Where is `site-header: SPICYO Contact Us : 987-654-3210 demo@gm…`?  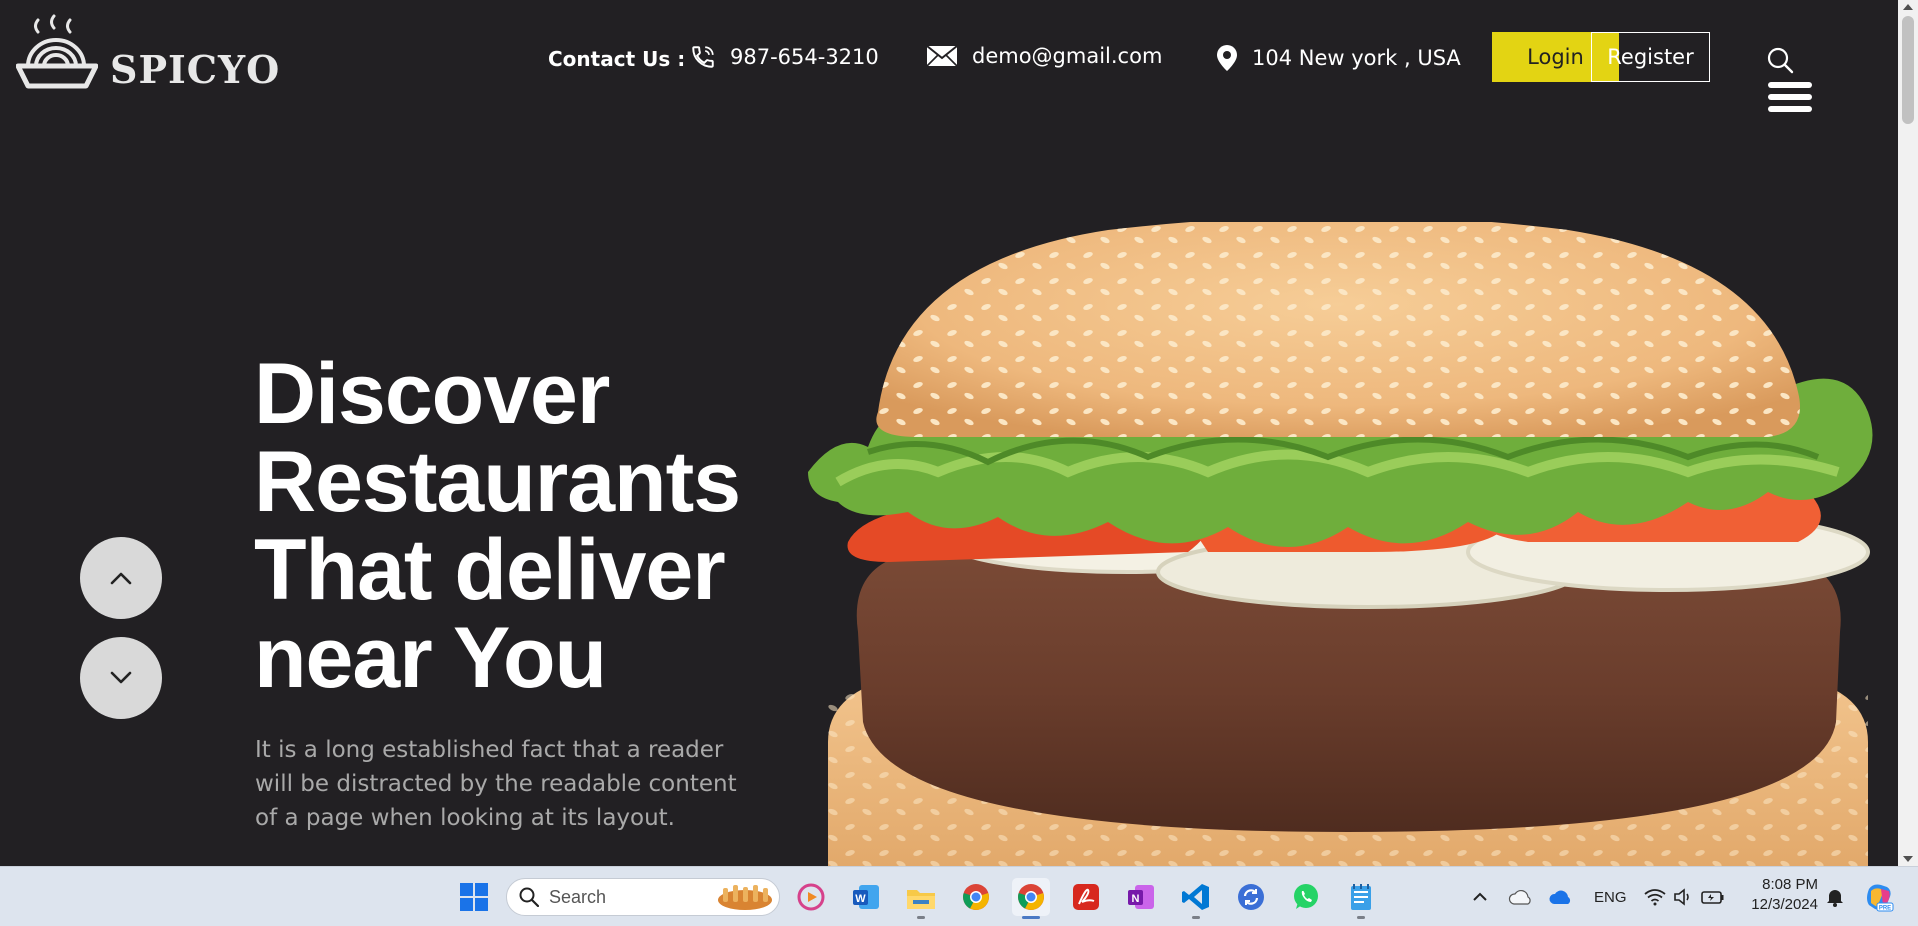 site-header: SPICYO Contact Us : 987-654-3210 demo@gm… is located at coordinates (949, 60).